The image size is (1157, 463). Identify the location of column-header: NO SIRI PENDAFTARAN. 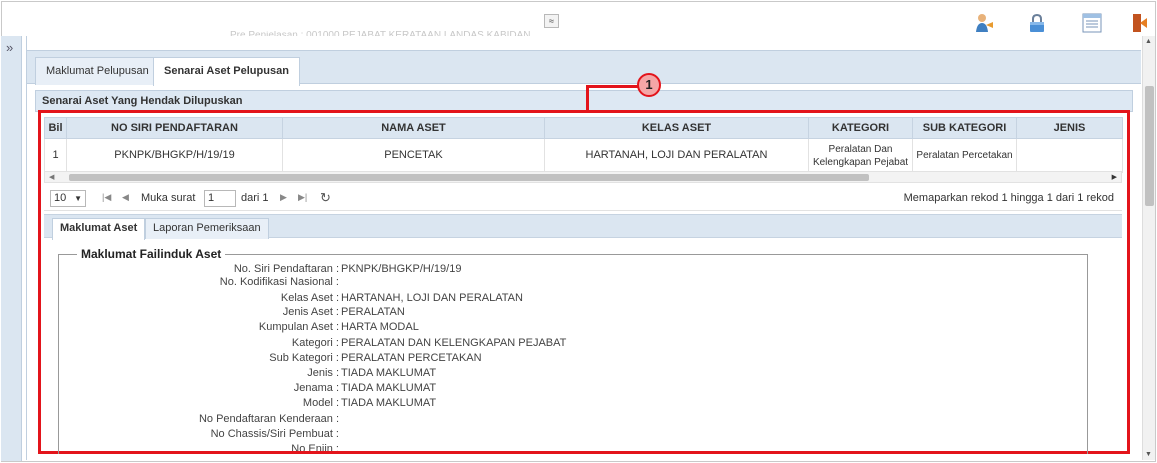
(174, 128).